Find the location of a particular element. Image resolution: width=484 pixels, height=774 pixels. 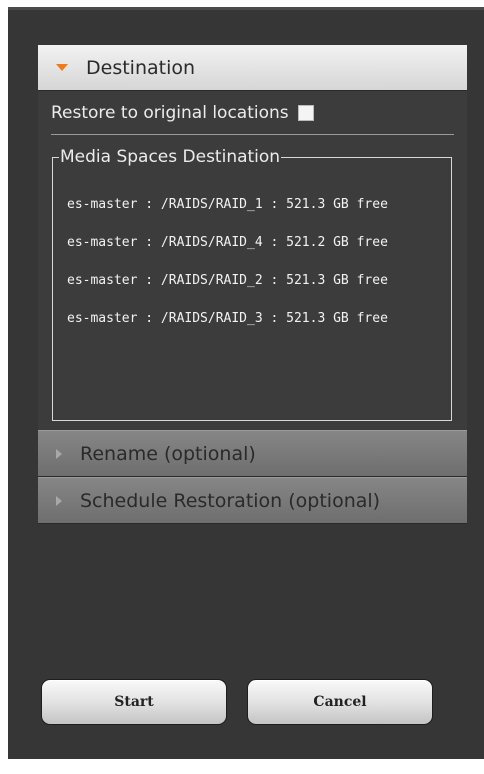

schedule-section-header: Schedule Restoration (optional) is located at coordinates (252, 500).